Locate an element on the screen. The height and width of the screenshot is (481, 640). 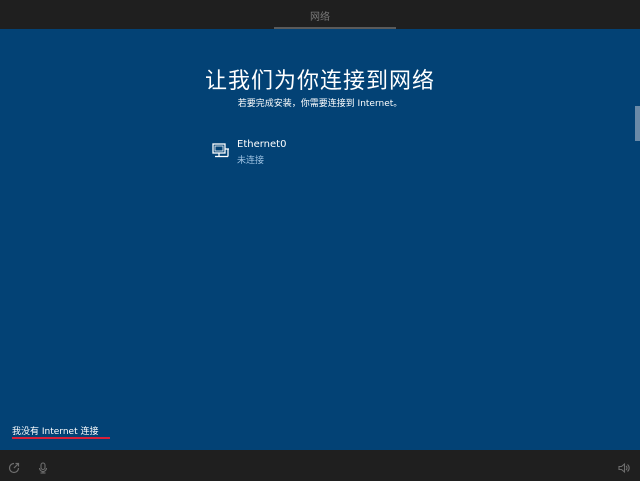
link-focus-underline is located at coordinates (61, 438).